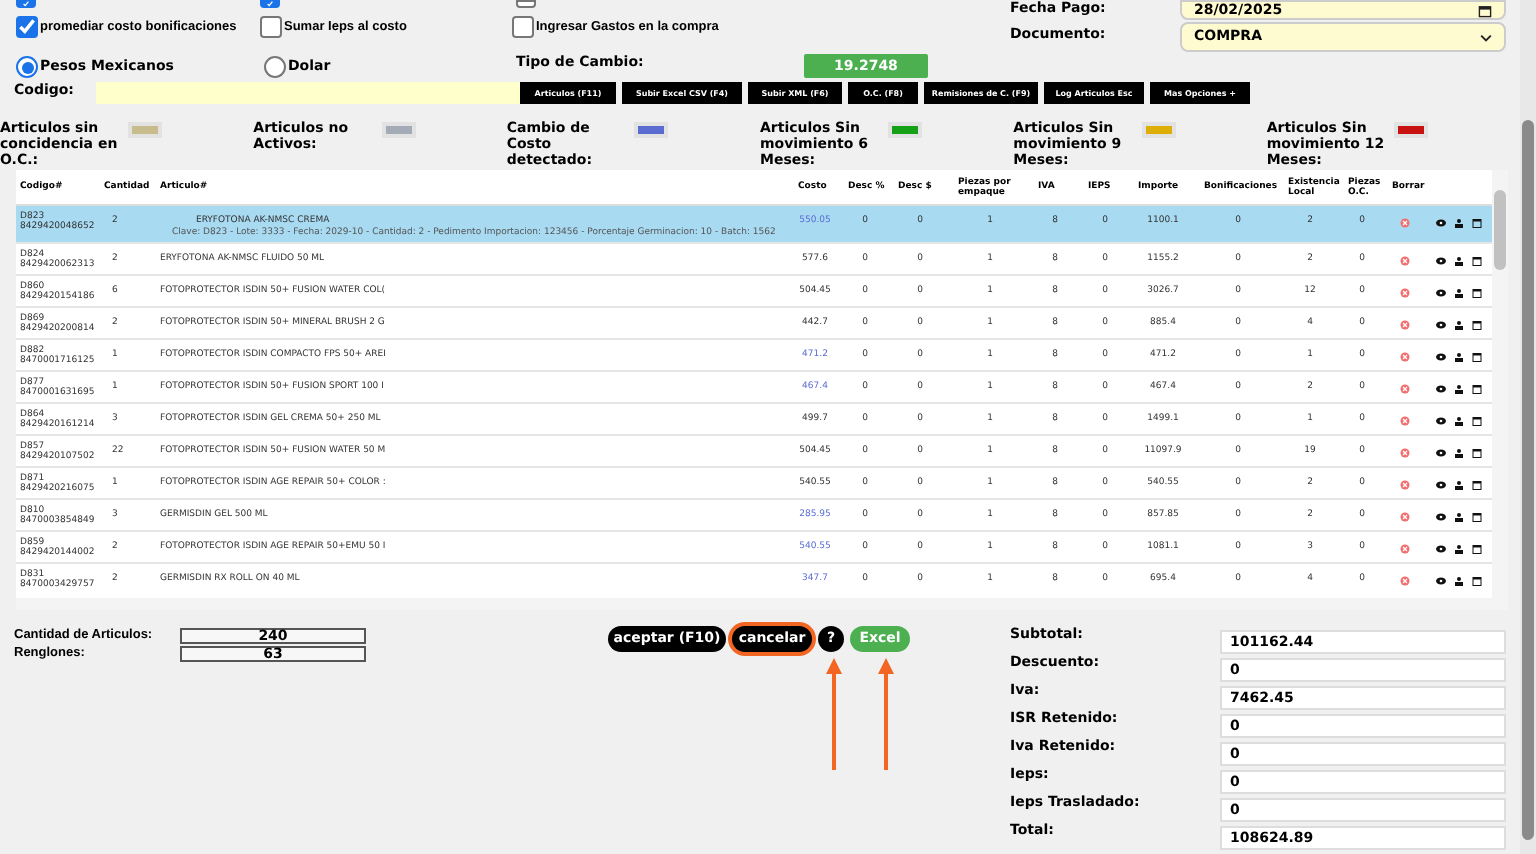  I want to click on table-row, so click(754, 225).